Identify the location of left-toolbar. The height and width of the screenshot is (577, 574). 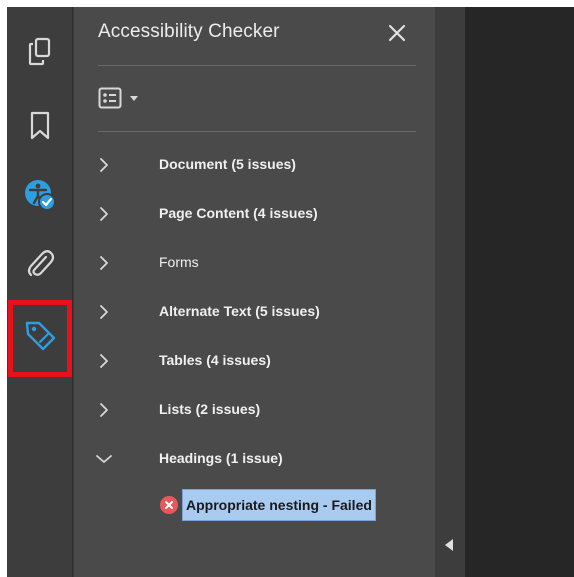
(40, 292).